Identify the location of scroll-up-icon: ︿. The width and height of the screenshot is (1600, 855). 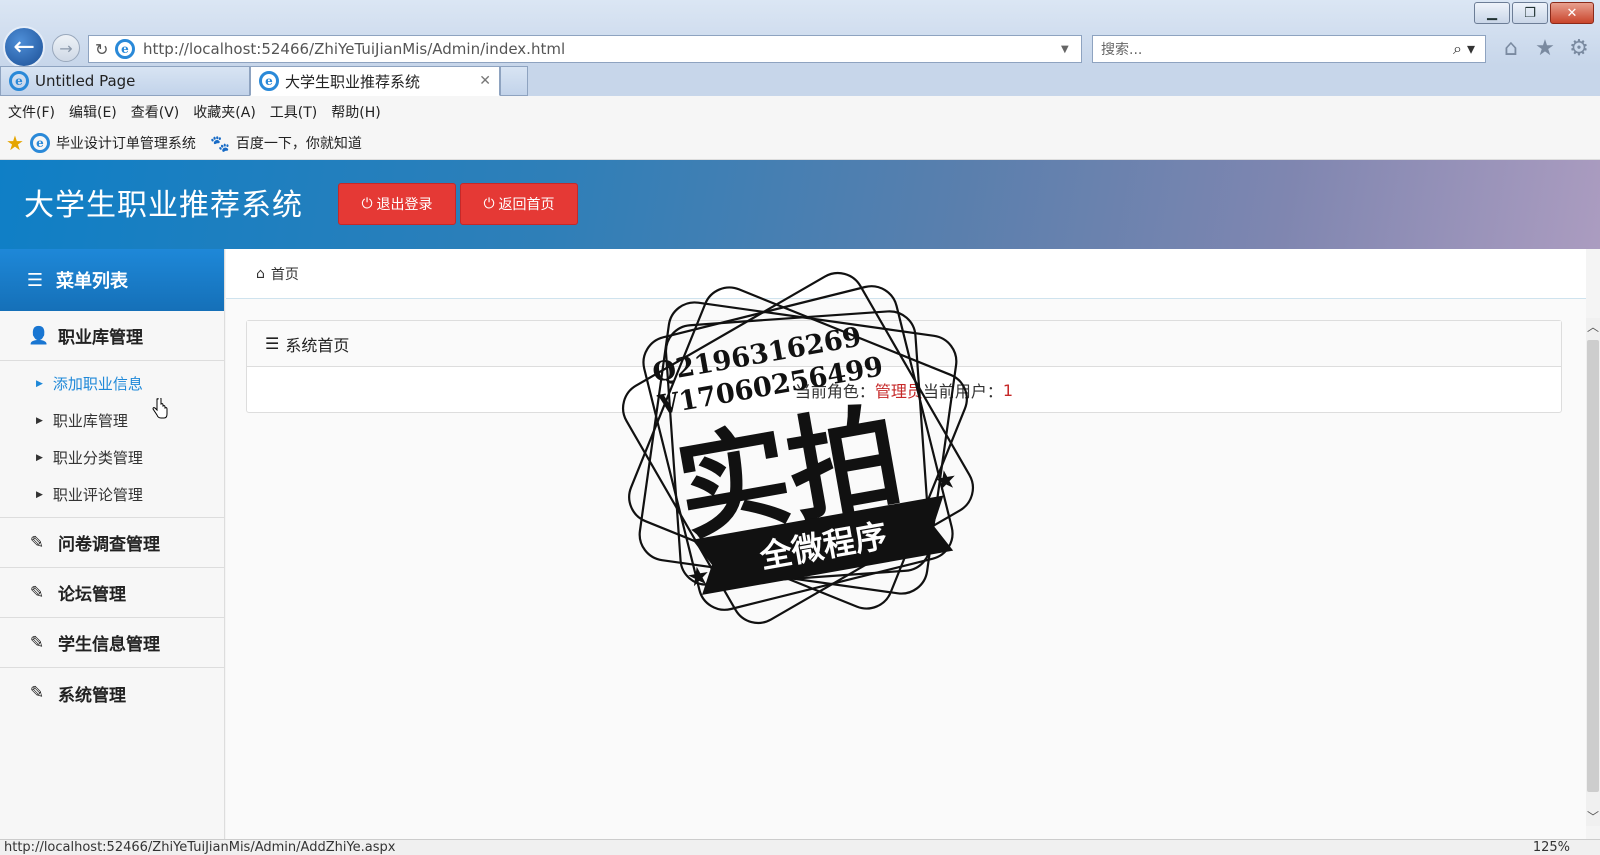
(1593, 327).